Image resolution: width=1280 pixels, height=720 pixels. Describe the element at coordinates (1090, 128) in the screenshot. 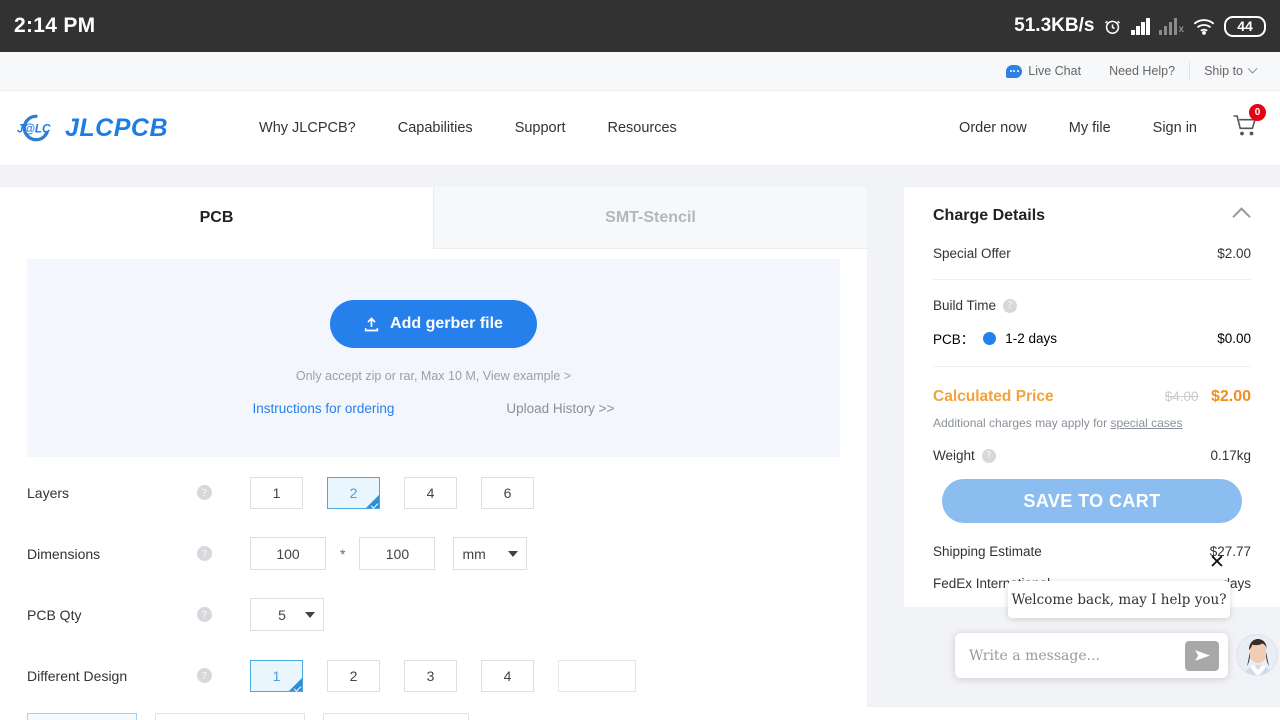

I see `my-file-link: My file` at that location.